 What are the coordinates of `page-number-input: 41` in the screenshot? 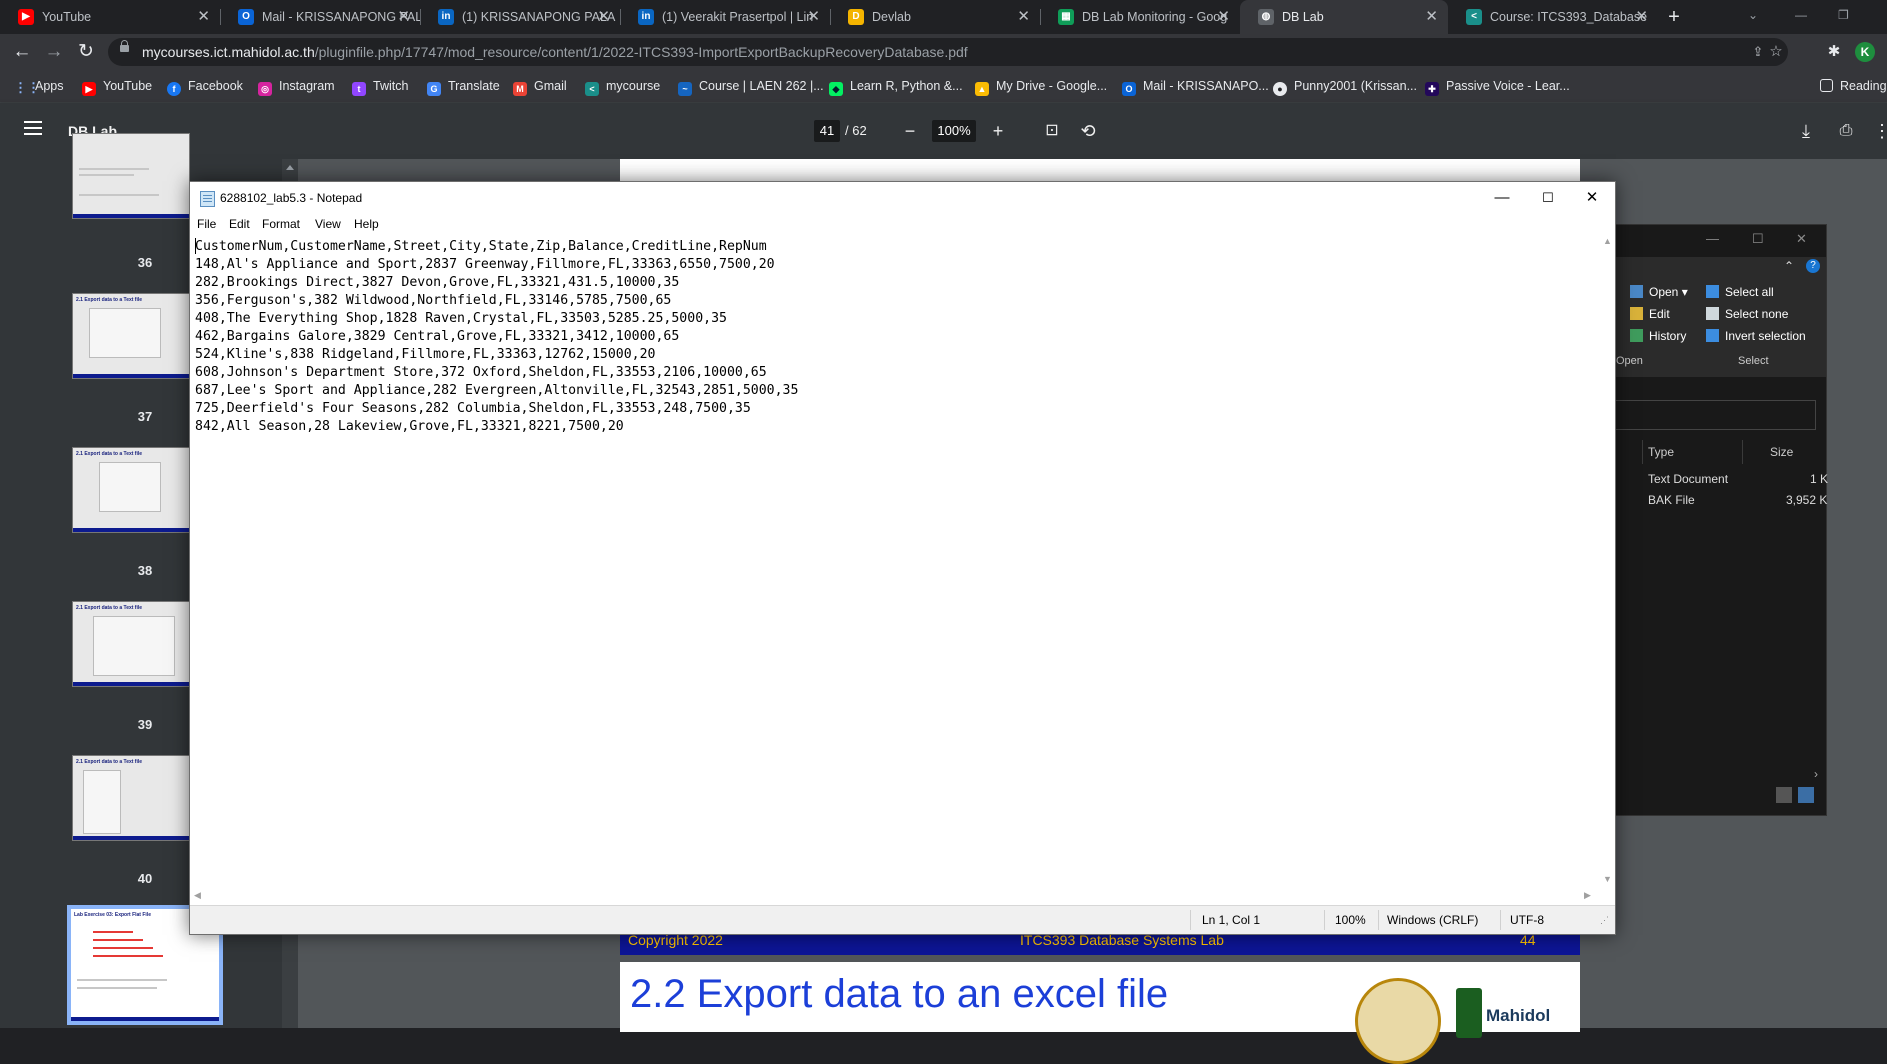 It's located at (827, 131).